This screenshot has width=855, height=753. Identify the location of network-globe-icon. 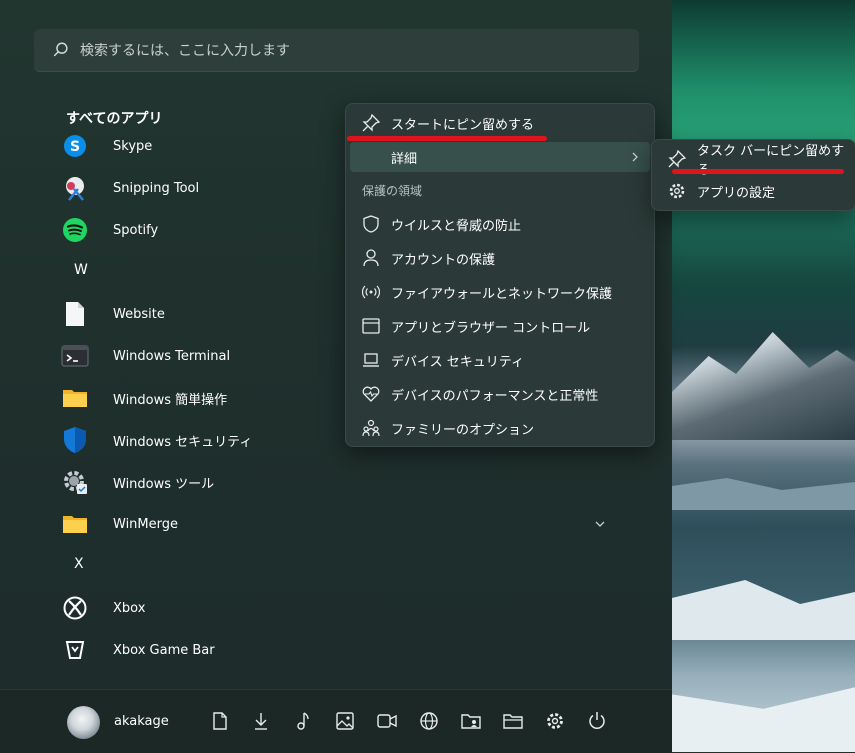
(429, 721).